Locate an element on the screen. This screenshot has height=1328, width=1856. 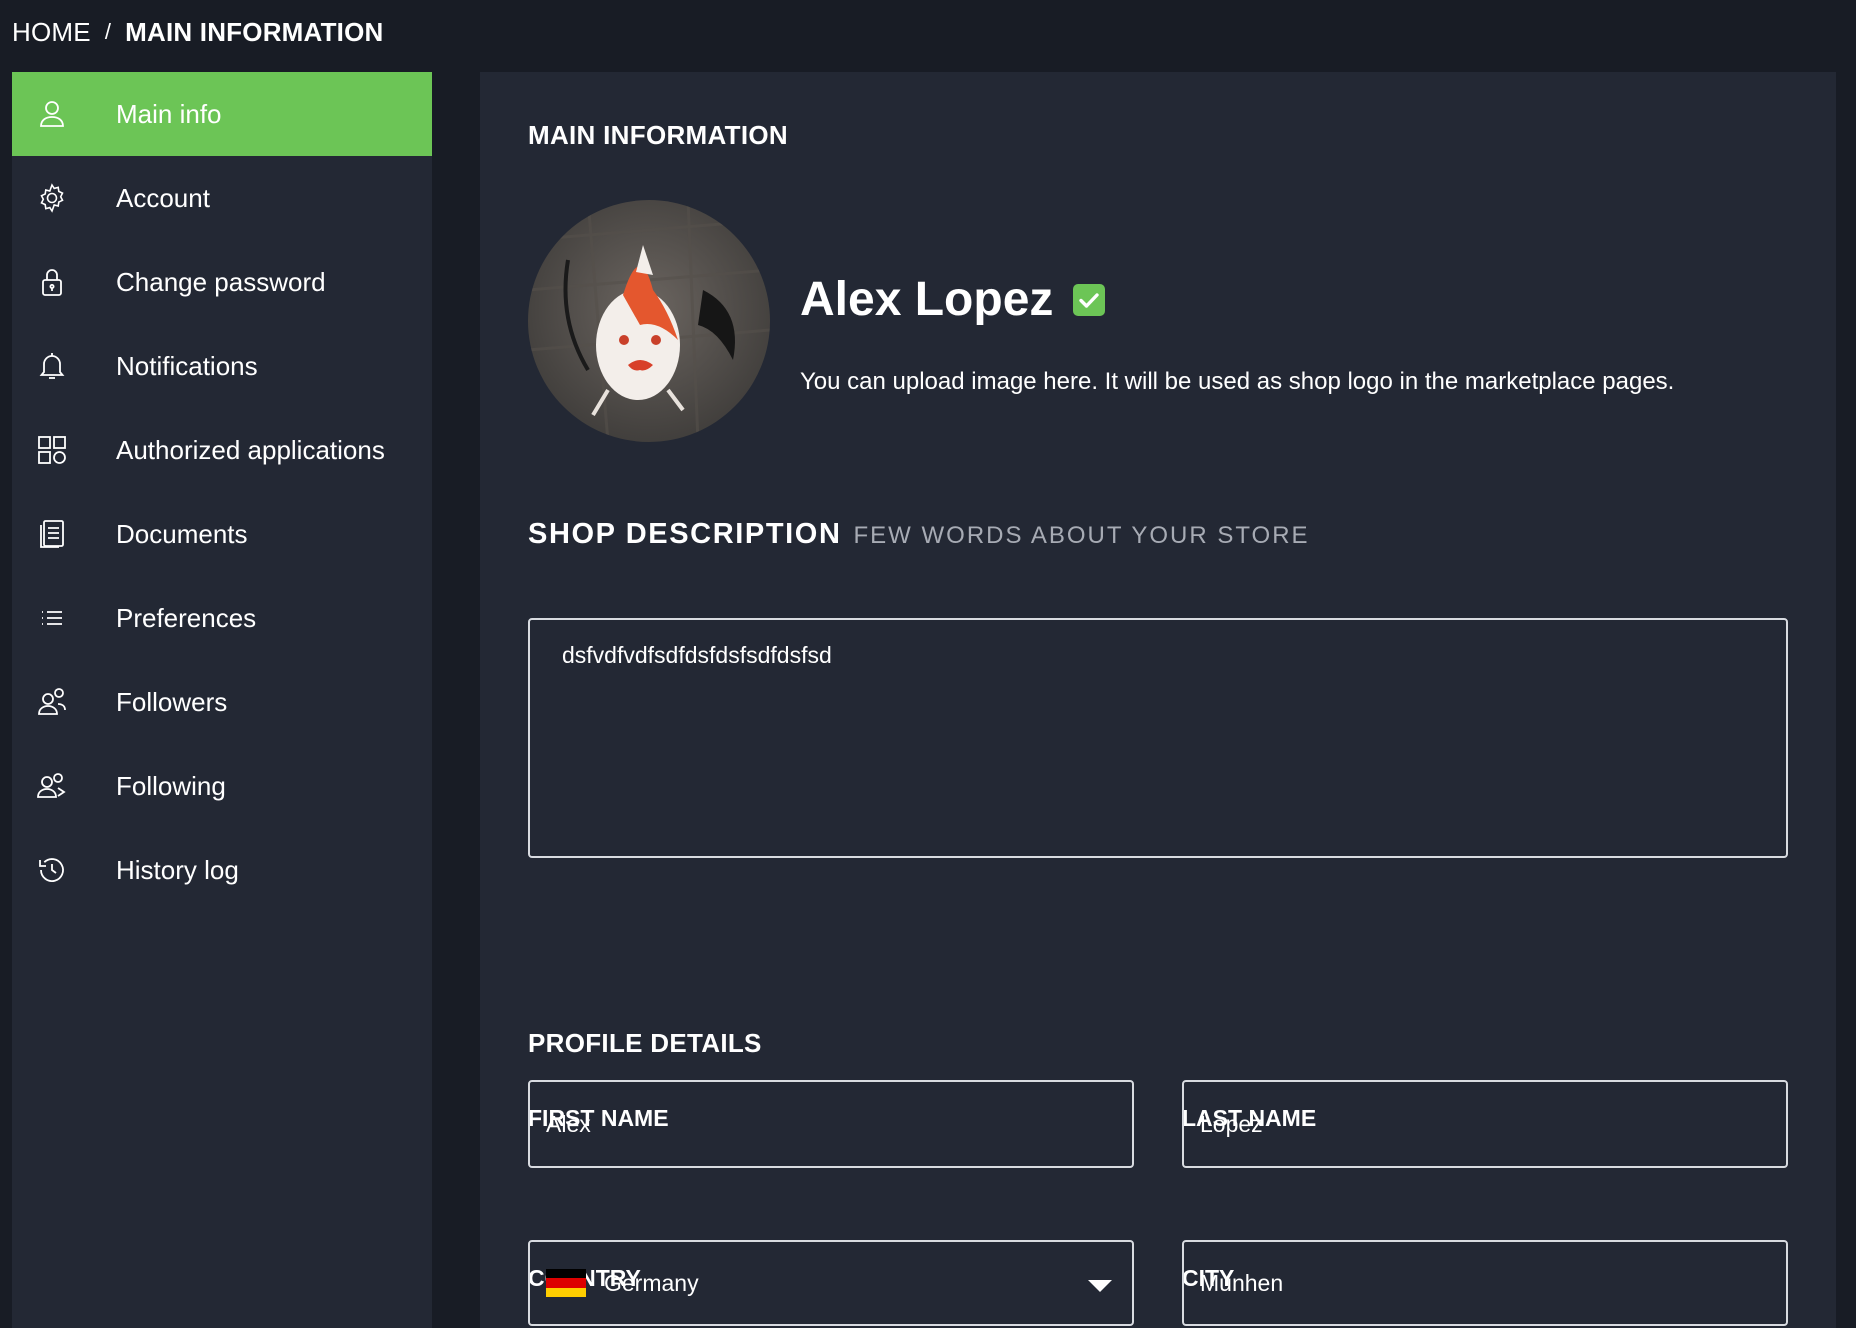
sidebar-item-change-password: Change password is located at coordinates (222, 282).